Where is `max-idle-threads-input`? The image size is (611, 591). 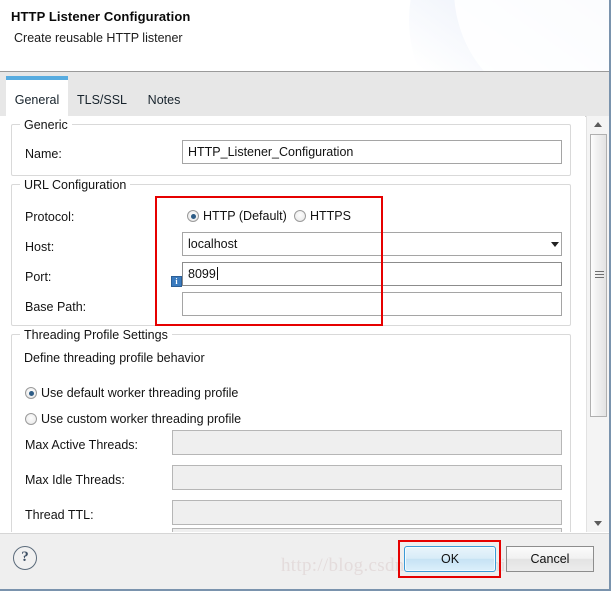
max-idle-threads-input is located at coordinates (367, 477).